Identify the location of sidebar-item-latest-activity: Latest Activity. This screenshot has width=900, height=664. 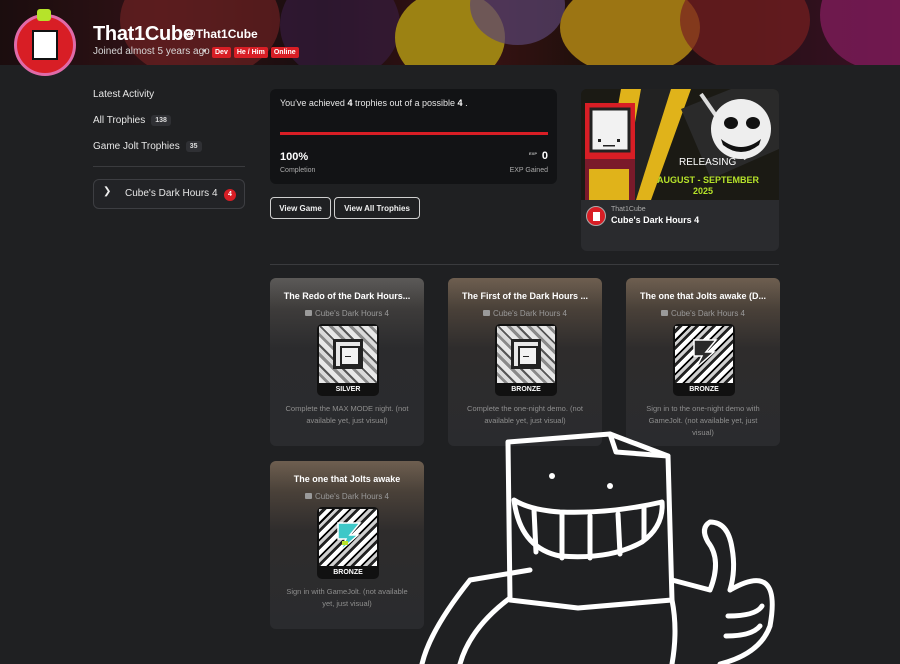
(123, 94).